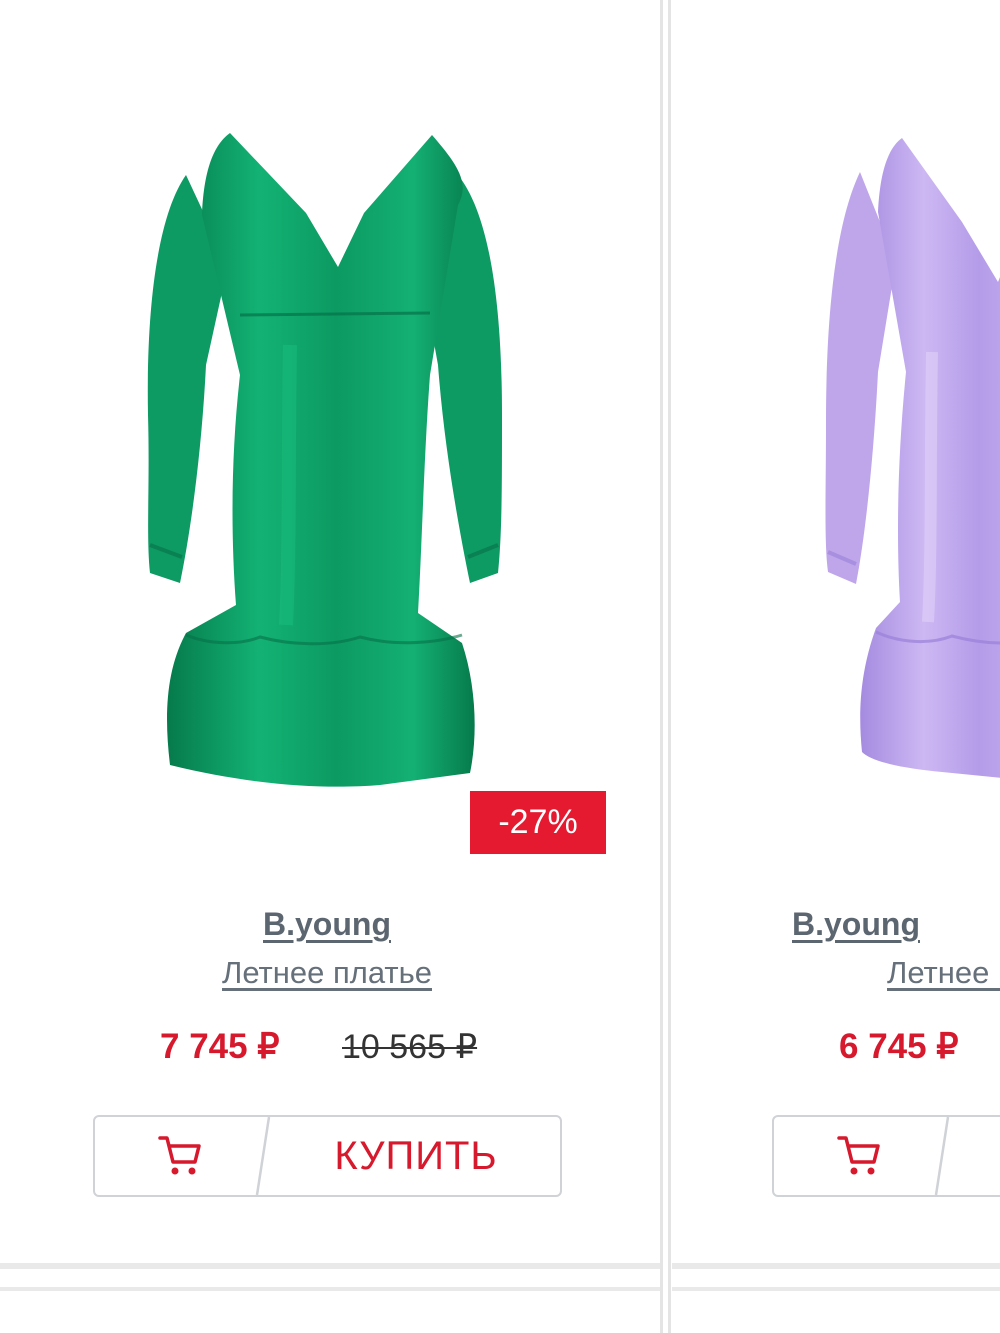  What do you see at coordinates (538, 822) in the screenshot?
I see `discount-badge: -27%` at bounding box center [538, 822].